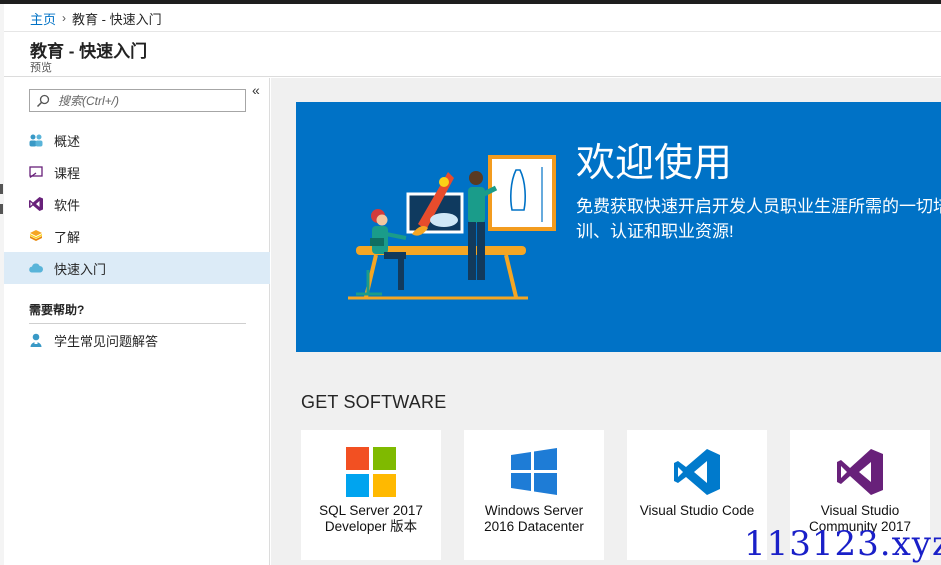  I want to click on breadcrumb-current: 教育 - 快速入门, so click(117, 19).